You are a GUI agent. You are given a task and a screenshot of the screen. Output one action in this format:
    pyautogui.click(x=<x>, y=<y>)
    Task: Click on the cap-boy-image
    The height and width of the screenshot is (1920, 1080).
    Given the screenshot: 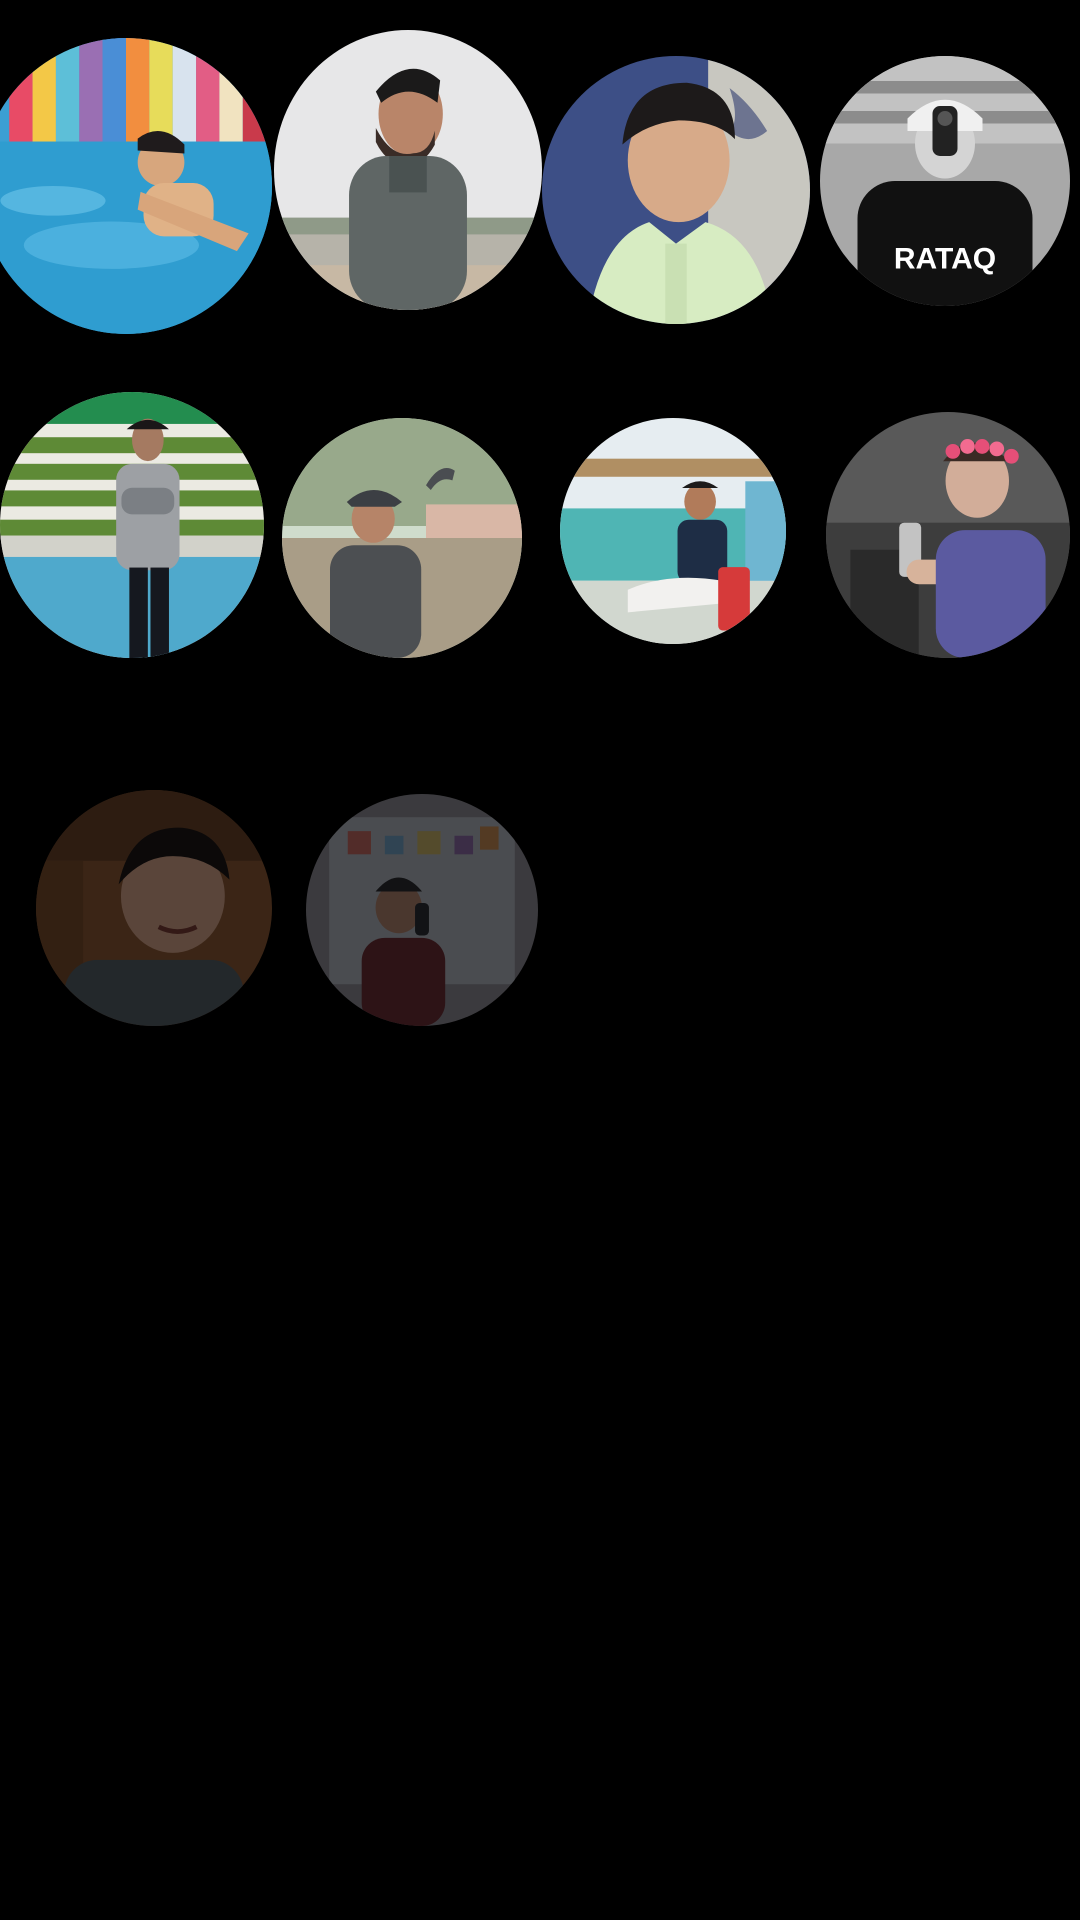 What is the action you would take?
    pyautogui.click(x=402, y=538)
    